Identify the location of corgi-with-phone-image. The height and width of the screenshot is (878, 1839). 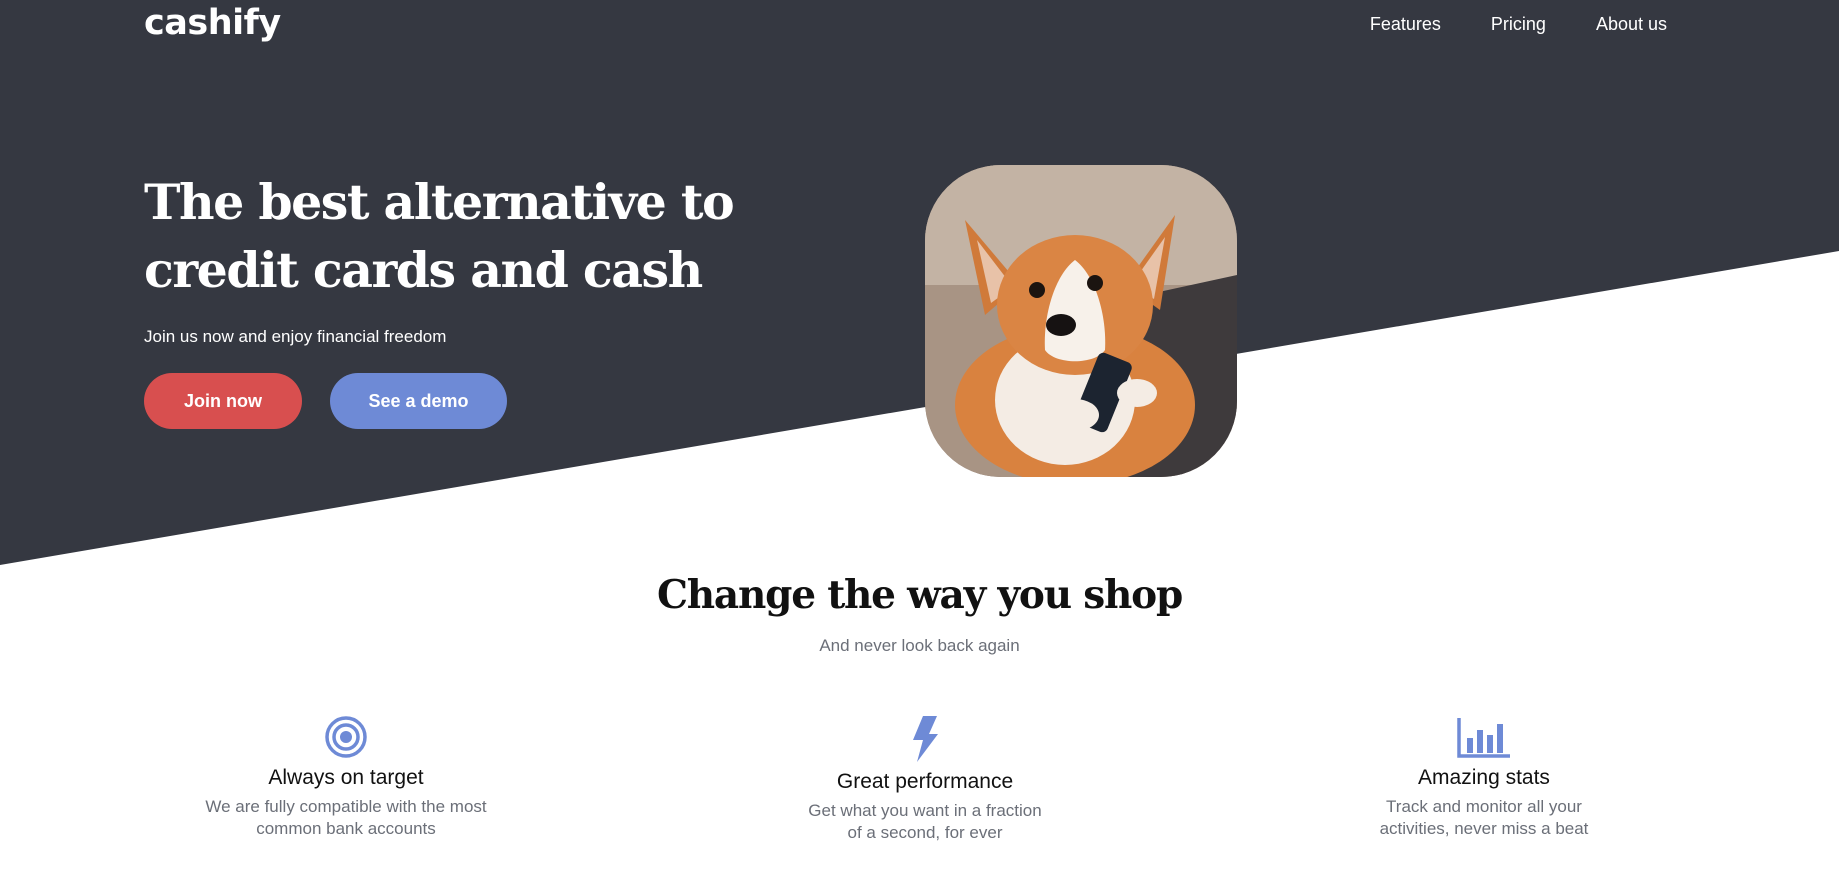
(1081, 321).